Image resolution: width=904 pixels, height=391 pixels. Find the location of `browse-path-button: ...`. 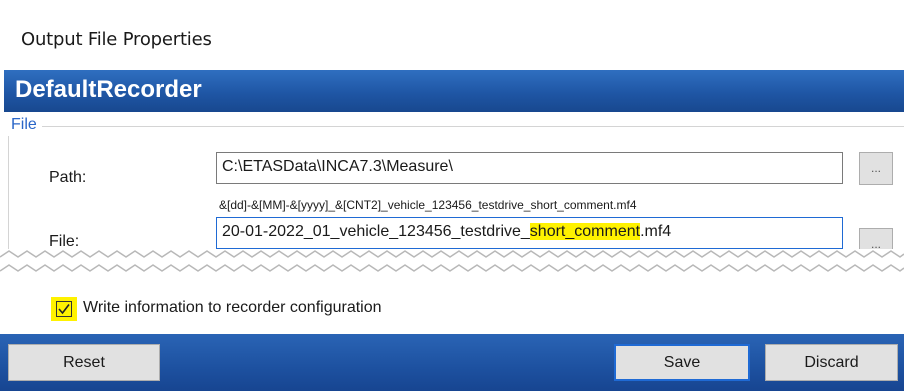

browse-path-button: ... is located at coordinates (876, 168).